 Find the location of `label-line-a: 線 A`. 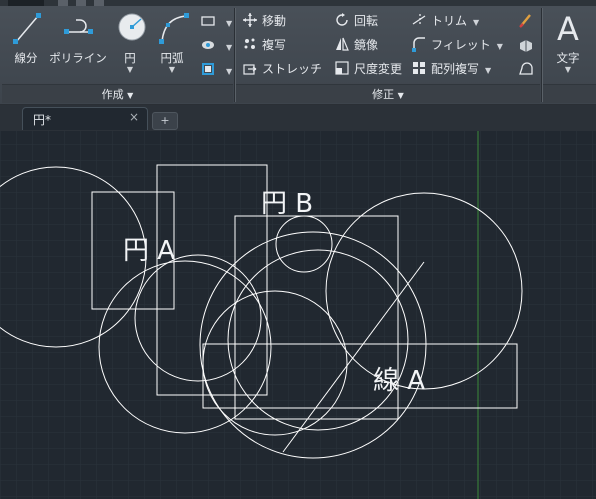

label-line-a: 線 A is located at coordinates (399, 381).